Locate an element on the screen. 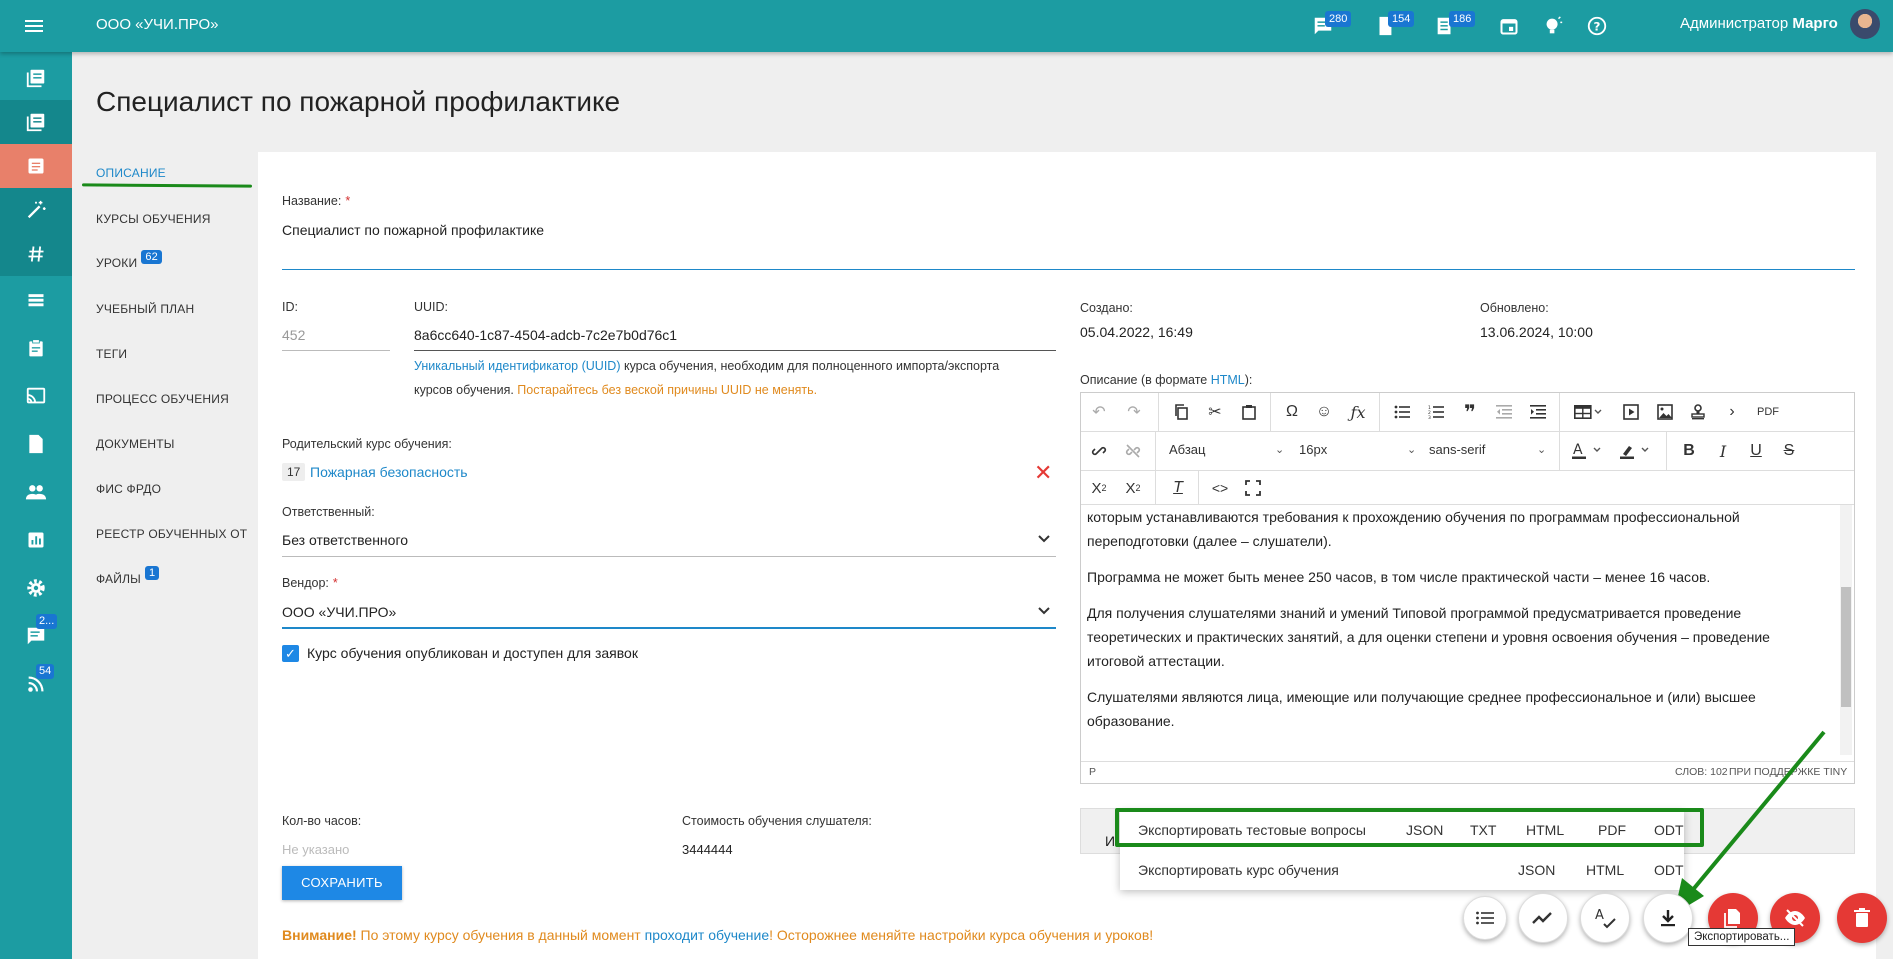  name-field: Специалист по пожарной профилактике is located at coordinates (413, 230).